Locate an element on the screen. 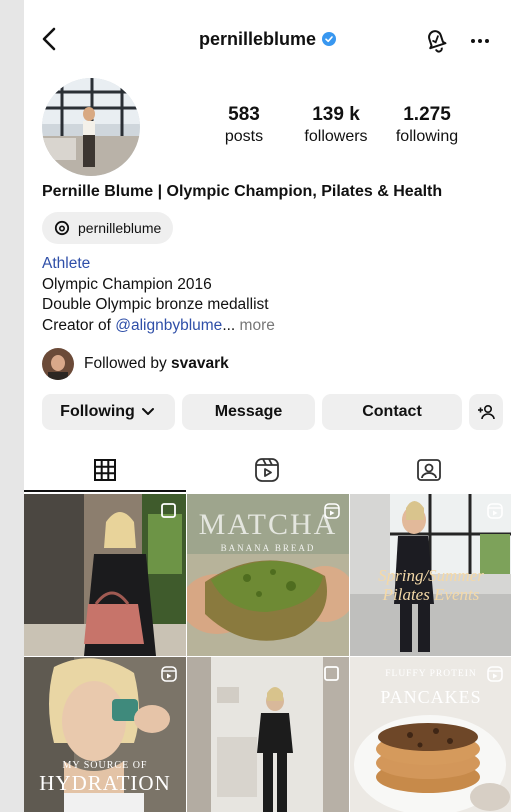 The image size is (511, 812). tab-tagged is located at coordinates (429, 470).